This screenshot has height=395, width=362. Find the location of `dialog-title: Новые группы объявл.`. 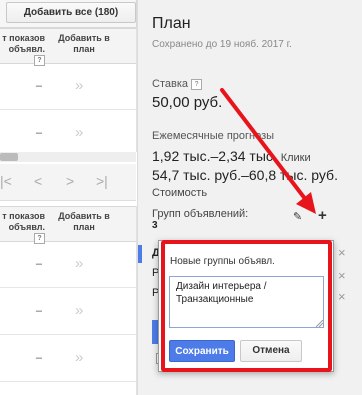

dialog-title: Новые группы объявл. is located at coordinates (222, 261).